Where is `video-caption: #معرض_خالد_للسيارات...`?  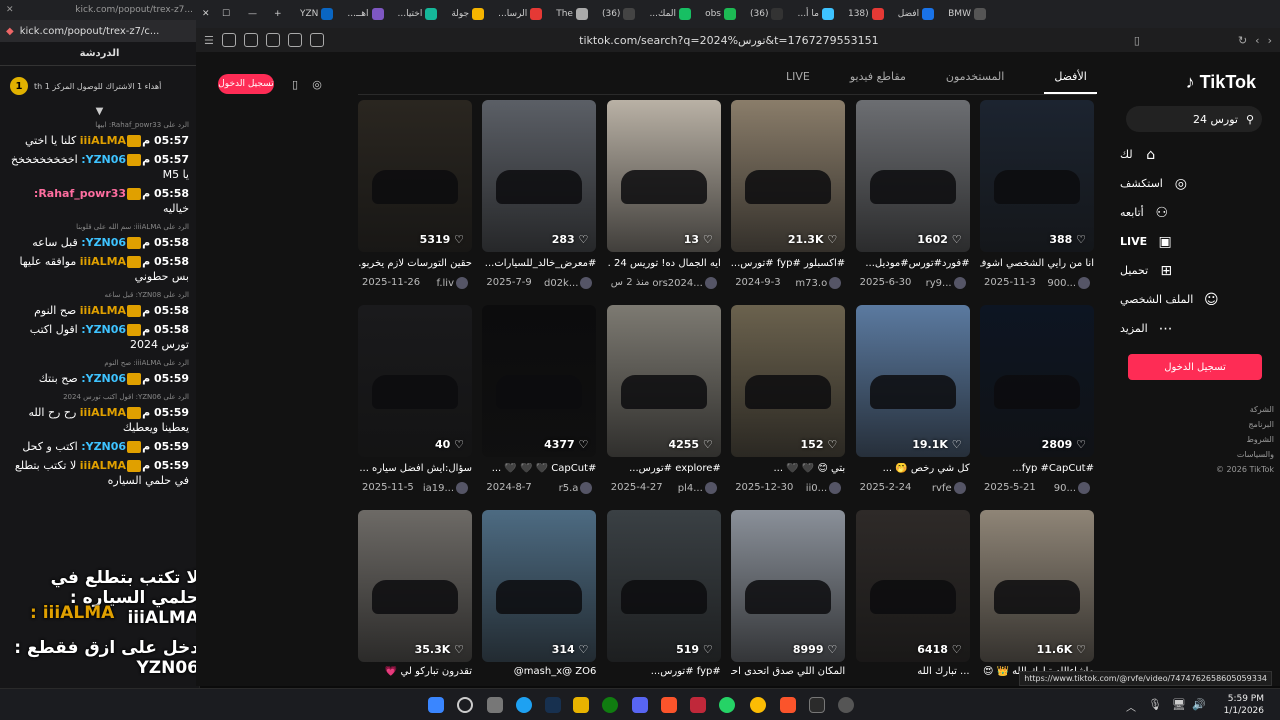 video-caption: #معرض_خالد_للسيارات... is located at coordinates (539, 266).